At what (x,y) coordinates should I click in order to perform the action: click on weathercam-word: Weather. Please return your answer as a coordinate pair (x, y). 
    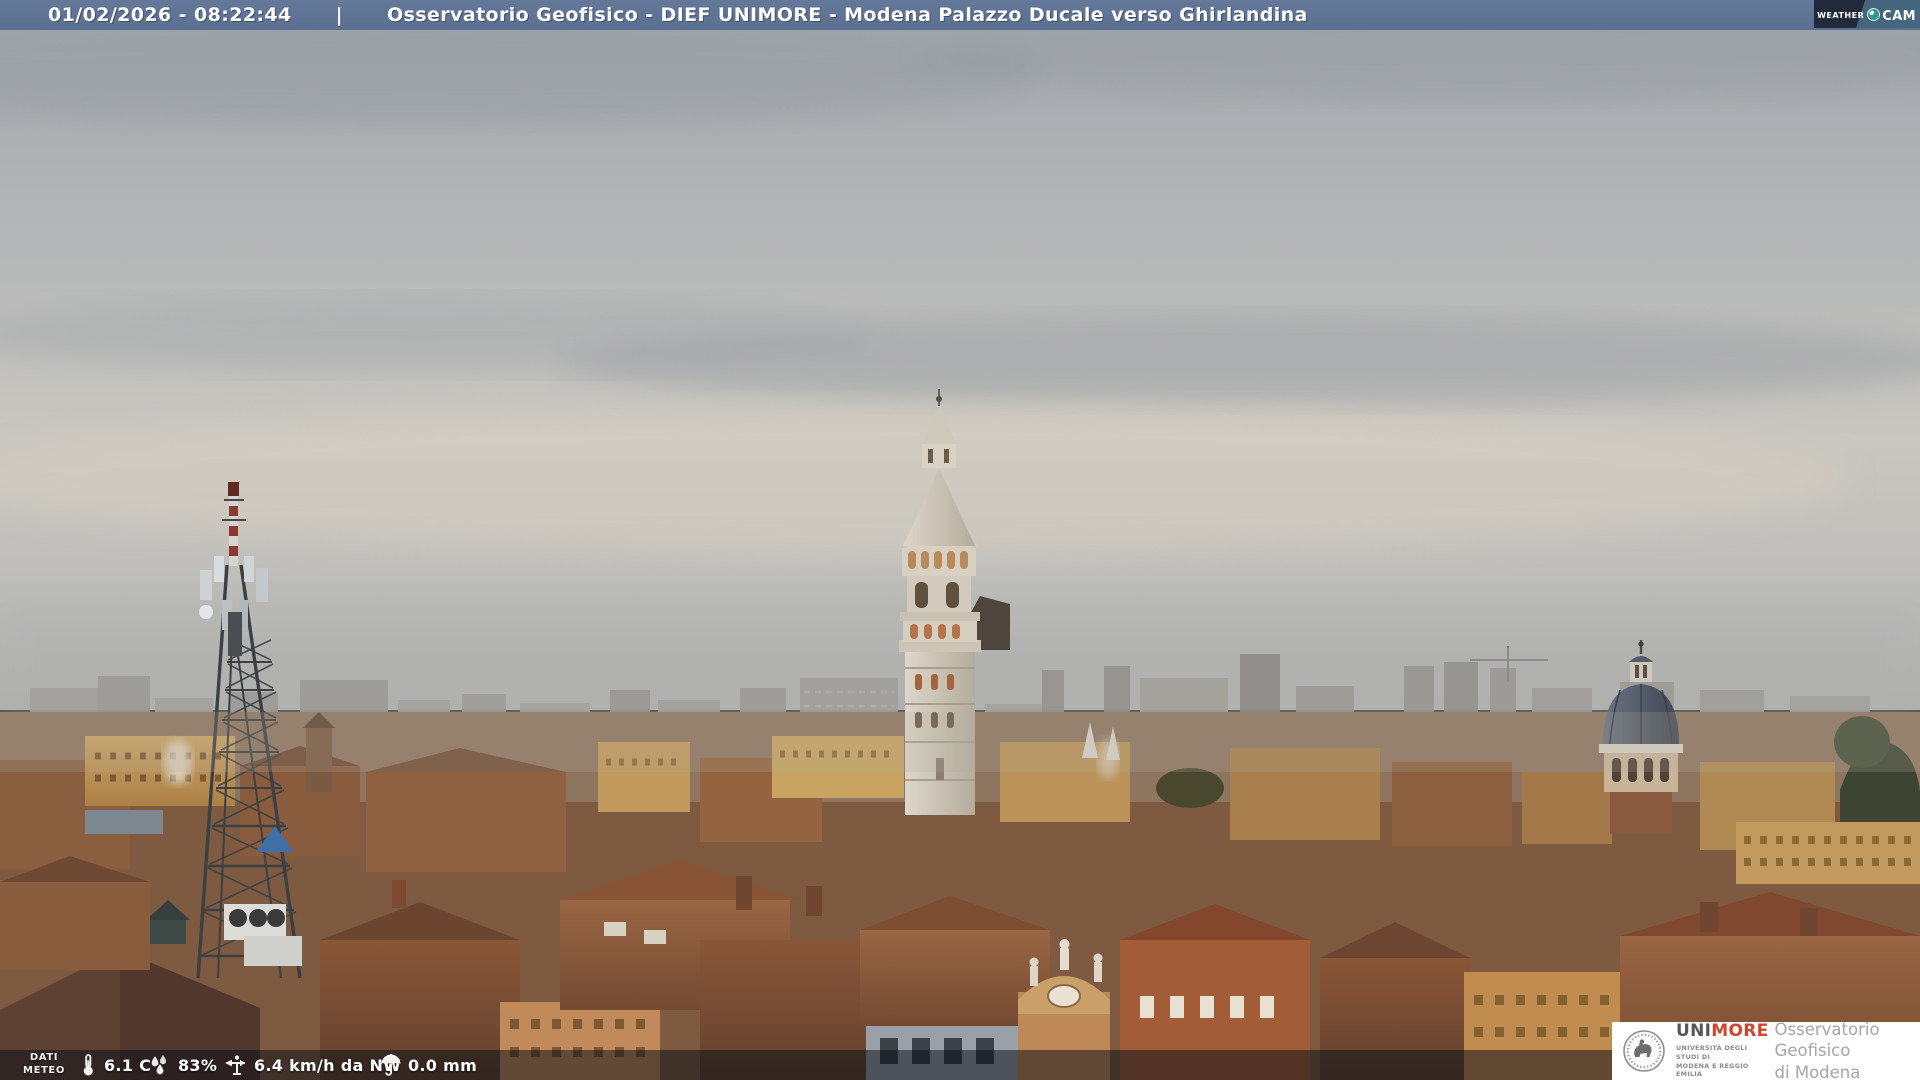
    Looking at the image, I should click on (1841, 14).